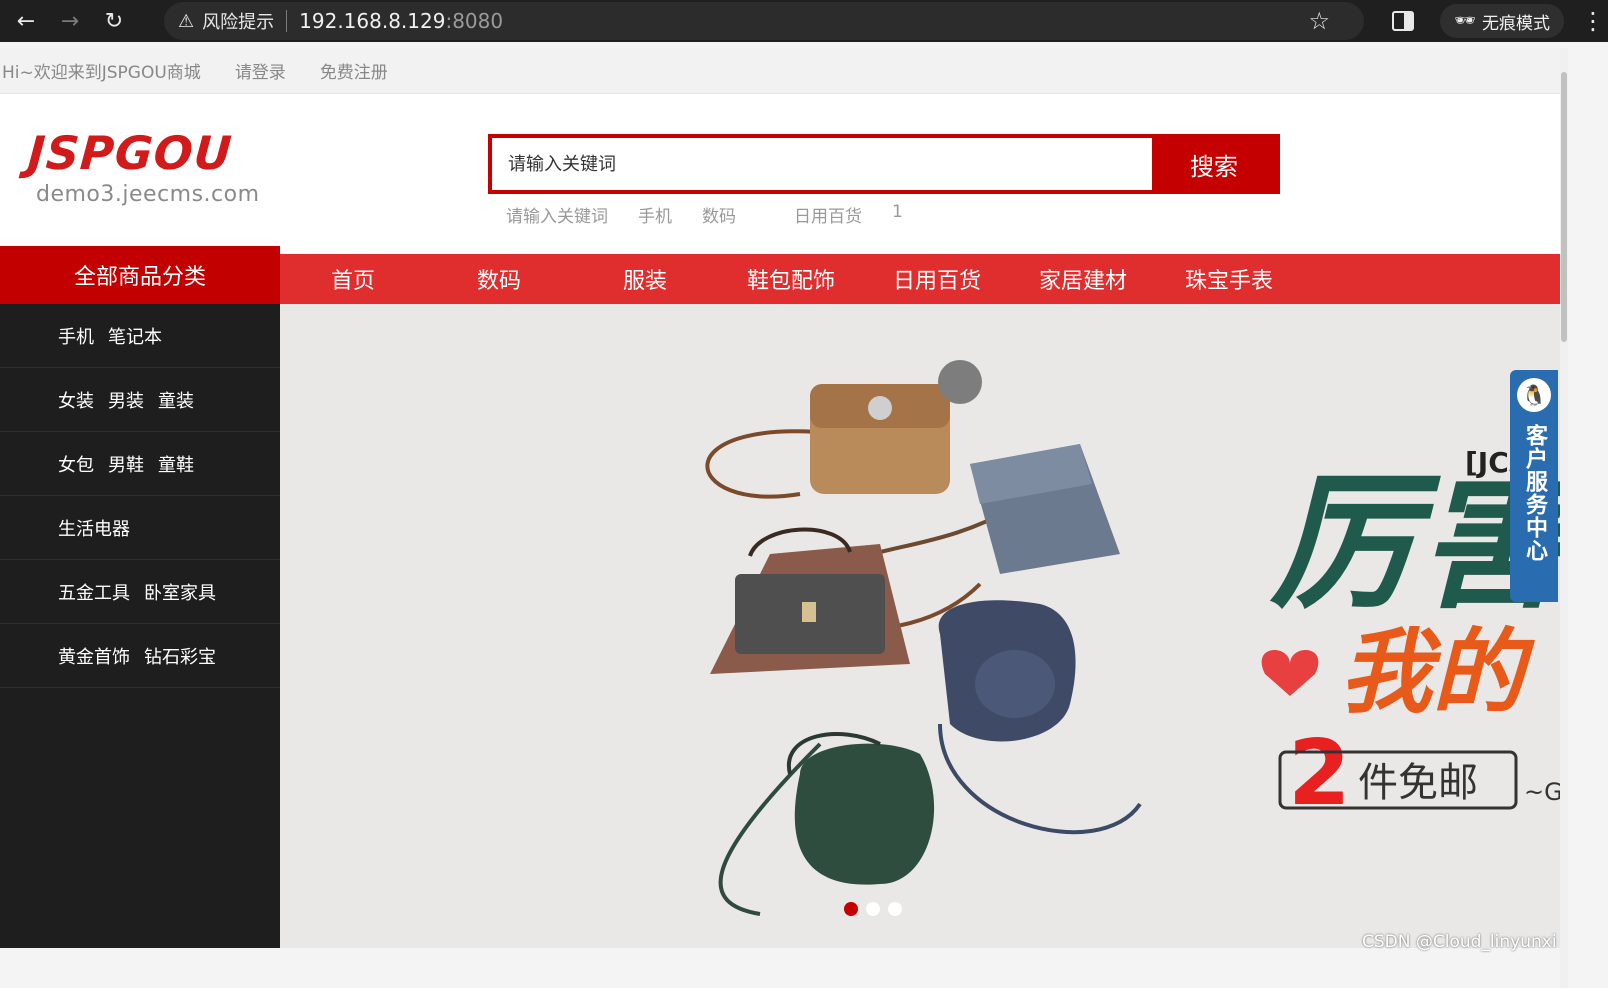 The image size is (1608, 988). Describe the element at coordinates (1290, 673) in the screenshot. I see `heart-icon` at that location.